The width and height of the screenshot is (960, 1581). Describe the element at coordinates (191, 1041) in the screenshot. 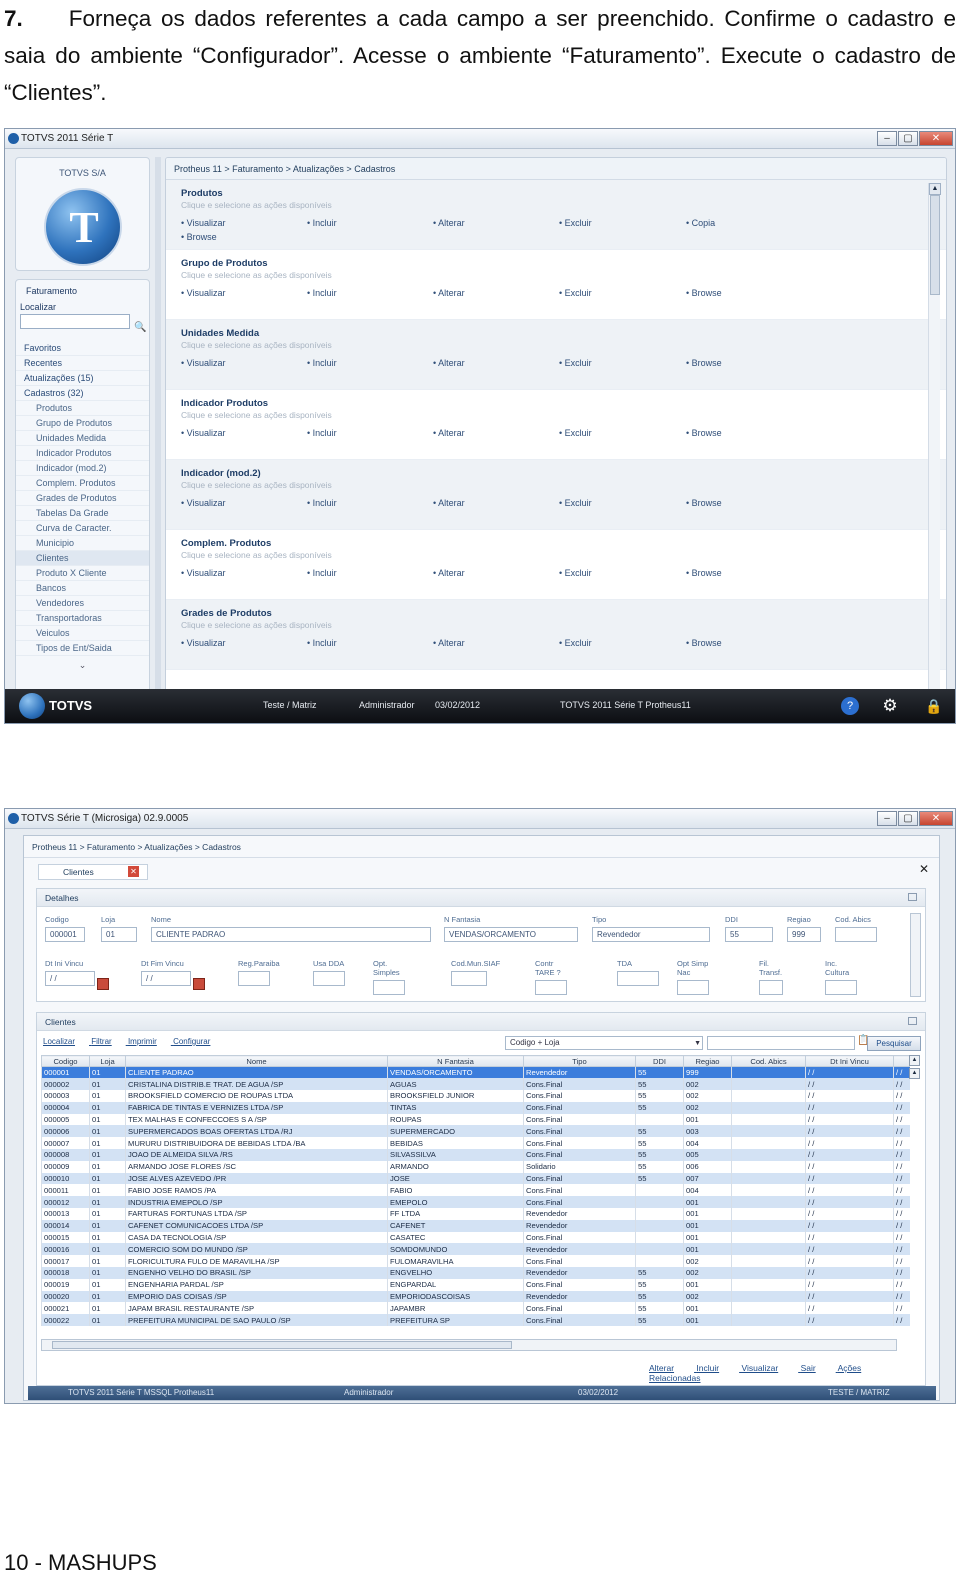

I see `configurar-link: Configurar` at that location.